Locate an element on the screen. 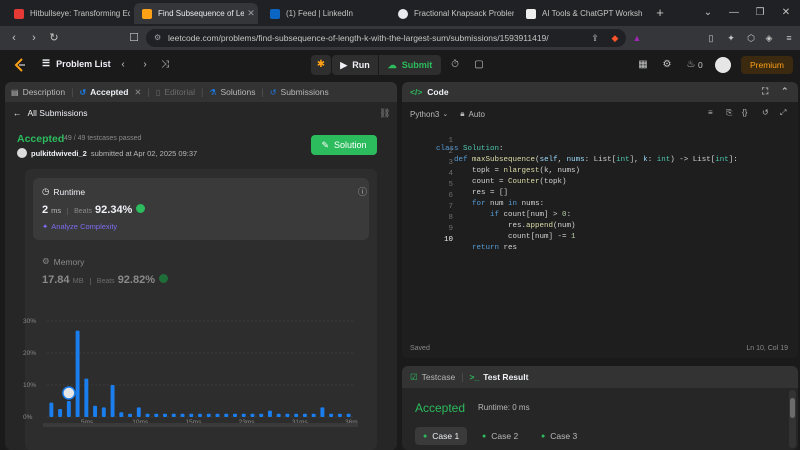 The height and width of the screenshot is (450, 800). shuffle-icon: ⤨ is located at coordinates (165, 65).